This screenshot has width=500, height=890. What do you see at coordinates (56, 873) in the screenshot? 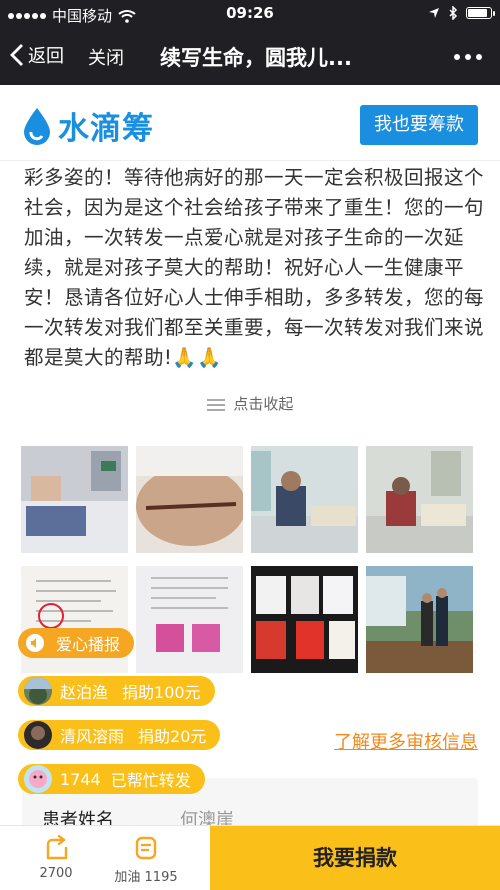
I see `share-count-label: 2700` at bounding box center [56, 873].